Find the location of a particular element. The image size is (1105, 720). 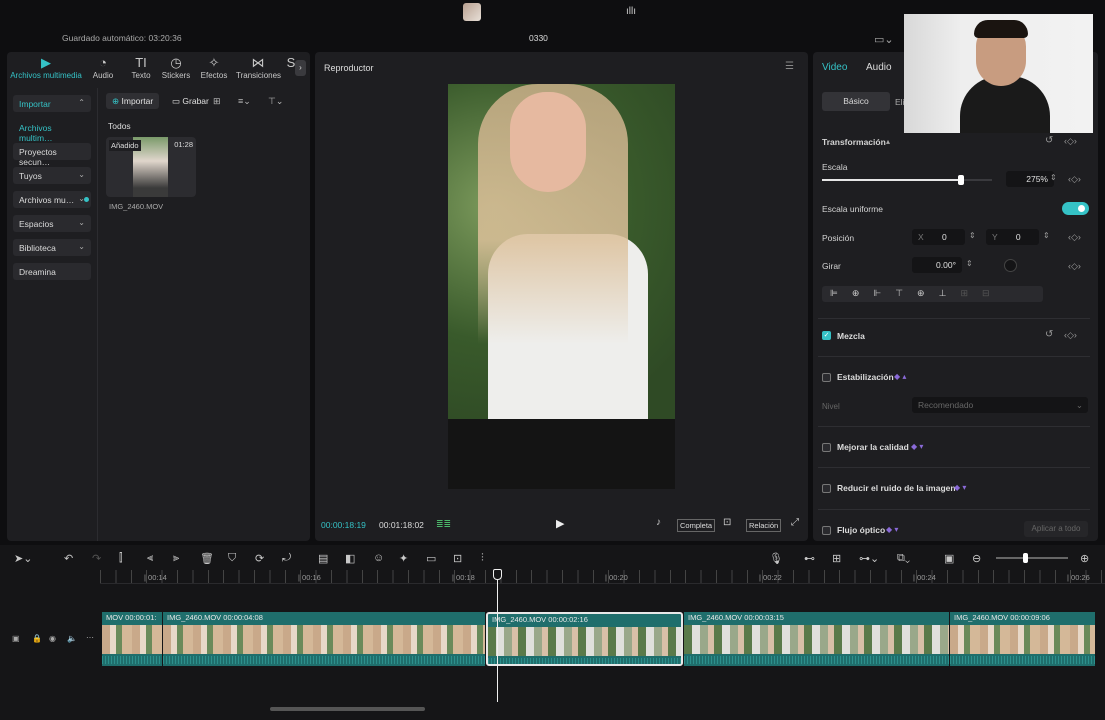

crop-icon: ⊡ is located at coordinates (727, 522).